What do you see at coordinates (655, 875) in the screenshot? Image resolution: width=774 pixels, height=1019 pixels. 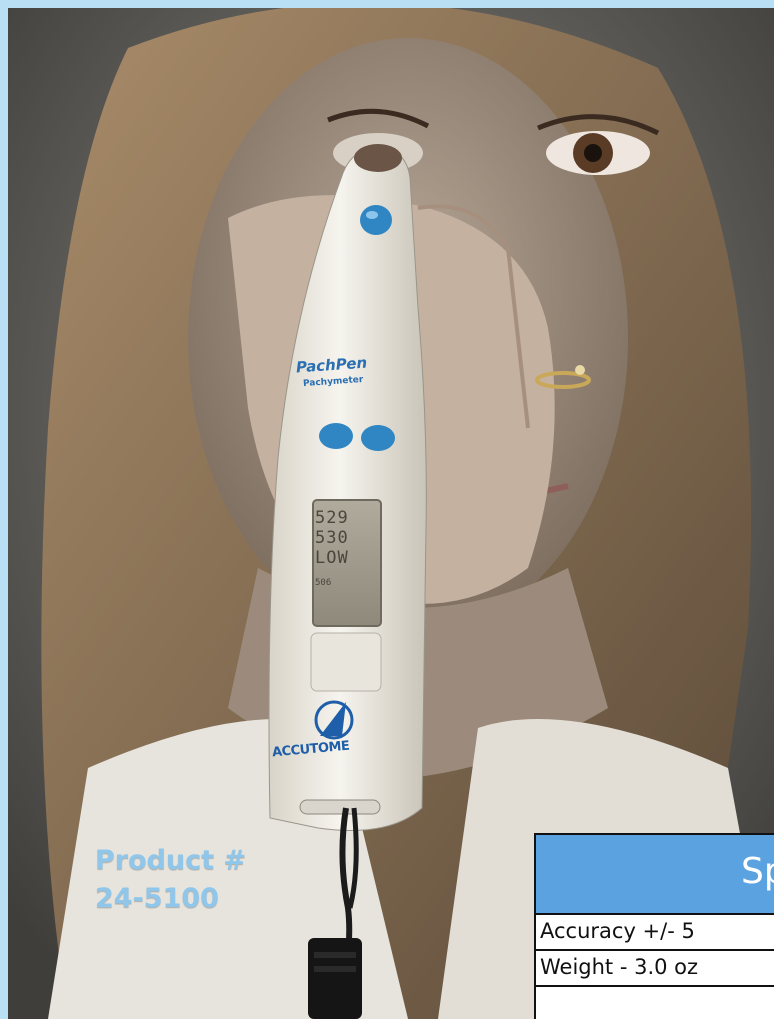 I see `specs-header: Sp` at bounding box center [655, 875].